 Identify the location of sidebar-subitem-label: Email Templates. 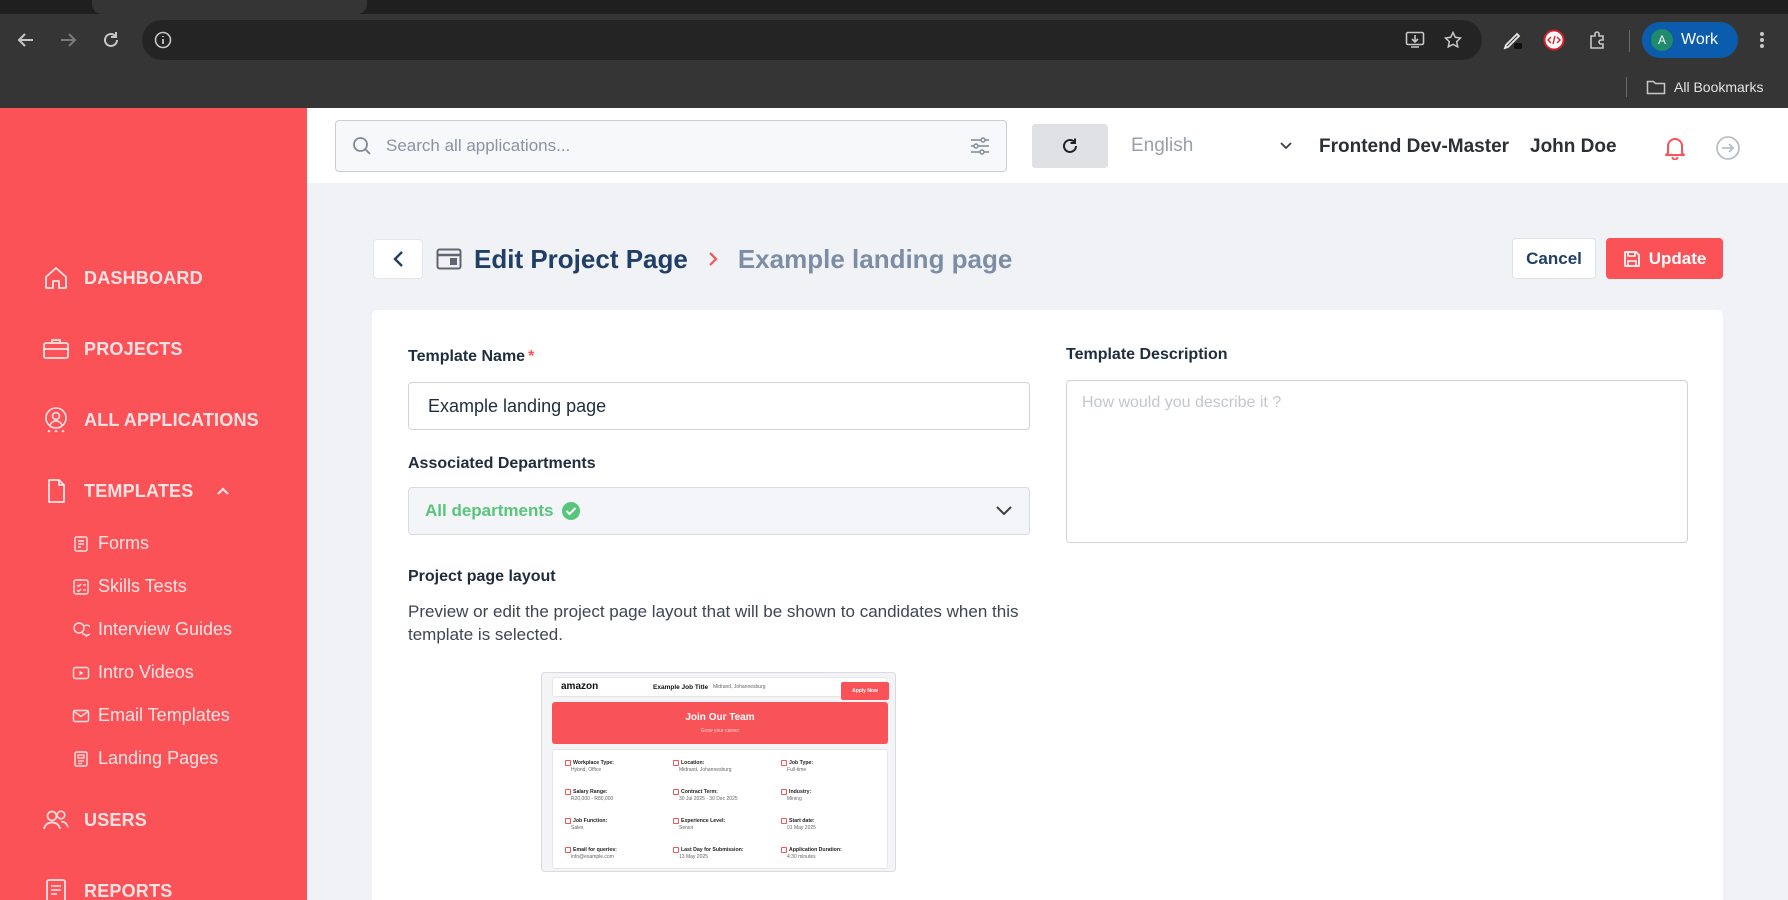
(164, 715).